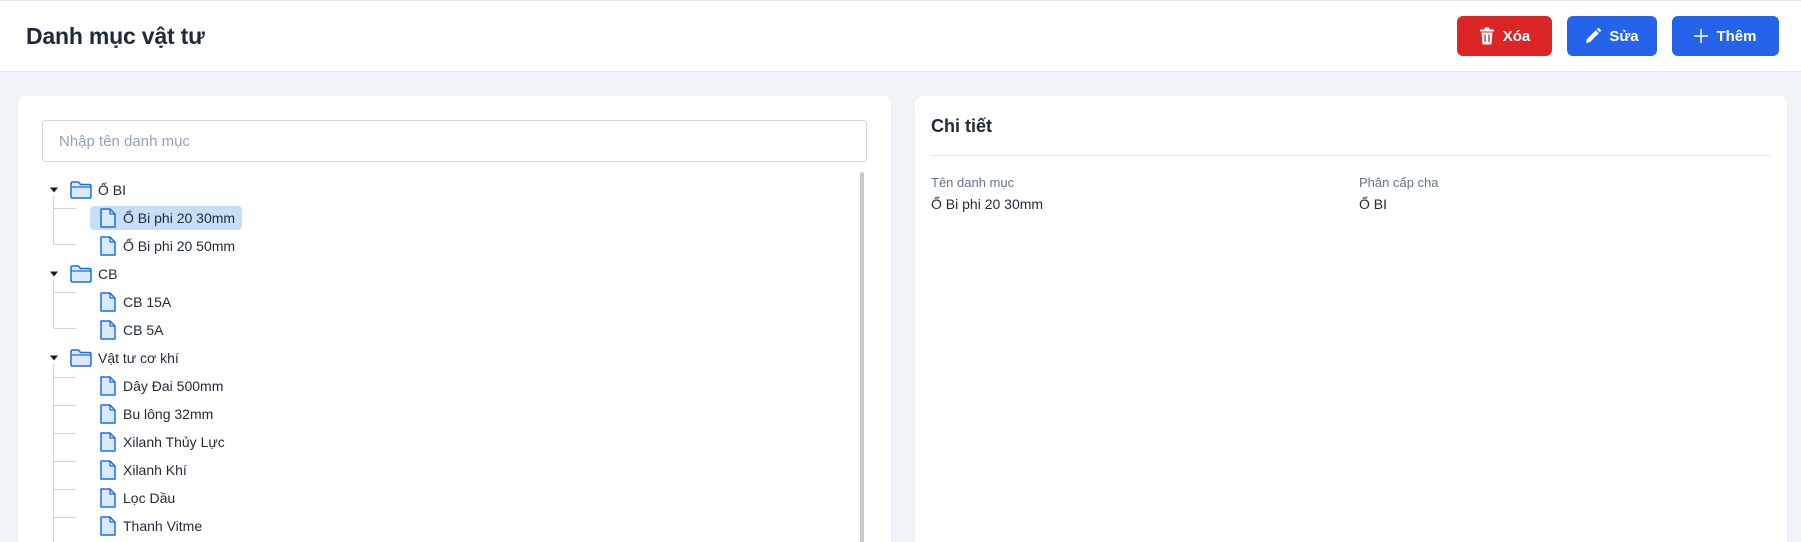 Image resolution: width=1801 pixels, height=542 pixels. Describe the element at coordinates (112, 190) in the screenshot. I see `tree-group-label: Ổ BI` at that location.